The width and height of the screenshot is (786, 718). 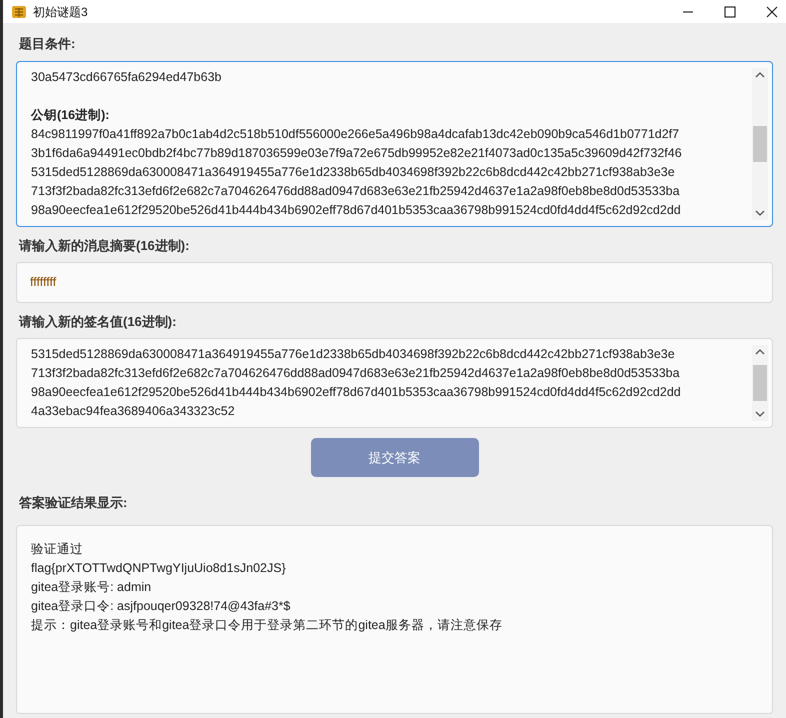 What do you see at coordinates (19, 12) in the screenshot?
I see `app-icon` at bounding box center [19, 12].